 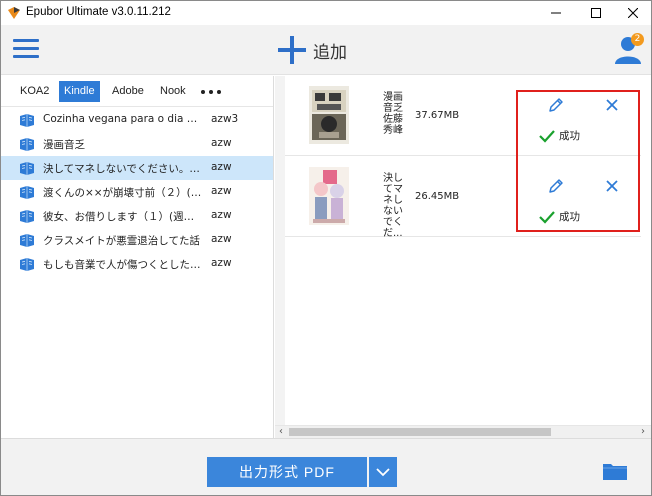 I want to click on book-title: Cozinha vegana para o dia a dia, so click(x=123, y=119).